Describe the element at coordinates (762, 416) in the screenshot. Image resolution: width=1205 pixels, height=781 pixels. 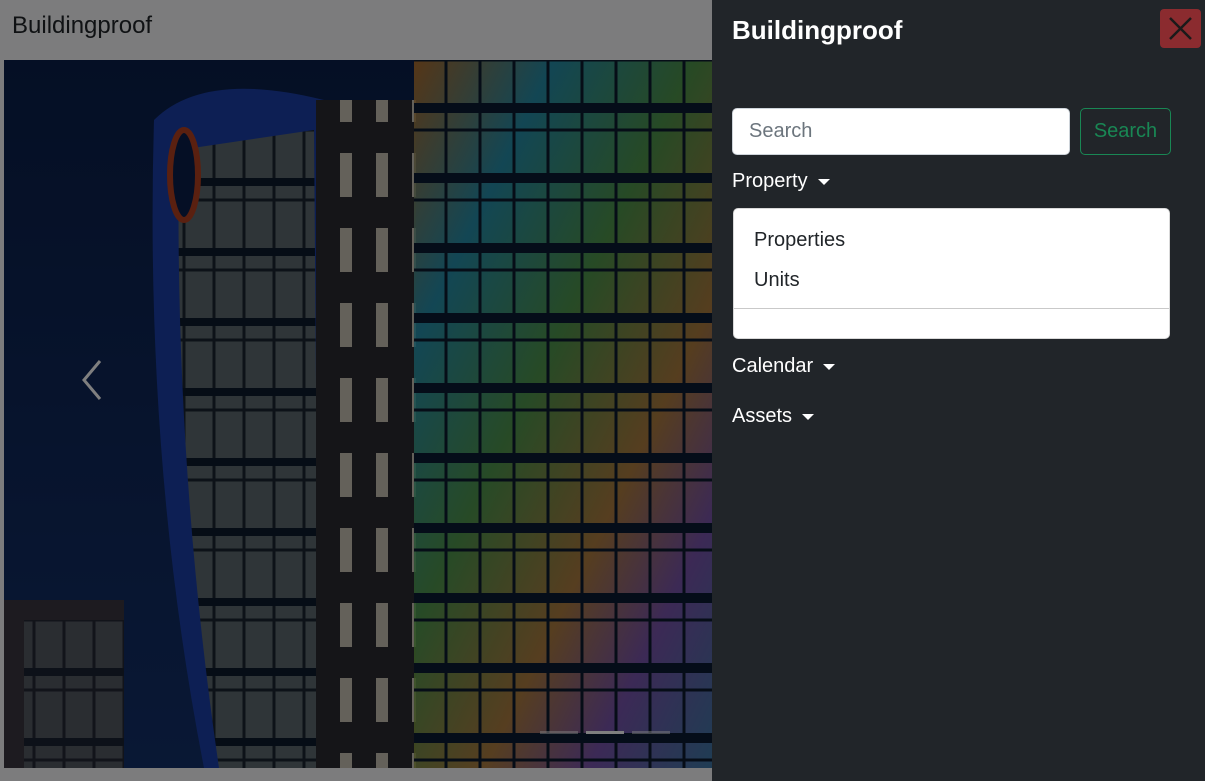
I see `assets-dropdown-label: Assets` at that location.